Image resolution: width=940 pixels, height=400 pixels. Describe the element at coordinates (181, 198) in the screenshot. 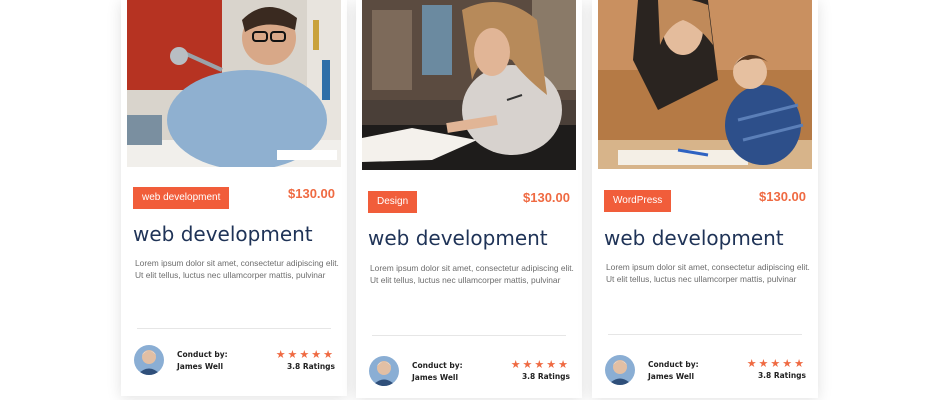

I see `category-tag: web development` at that location.